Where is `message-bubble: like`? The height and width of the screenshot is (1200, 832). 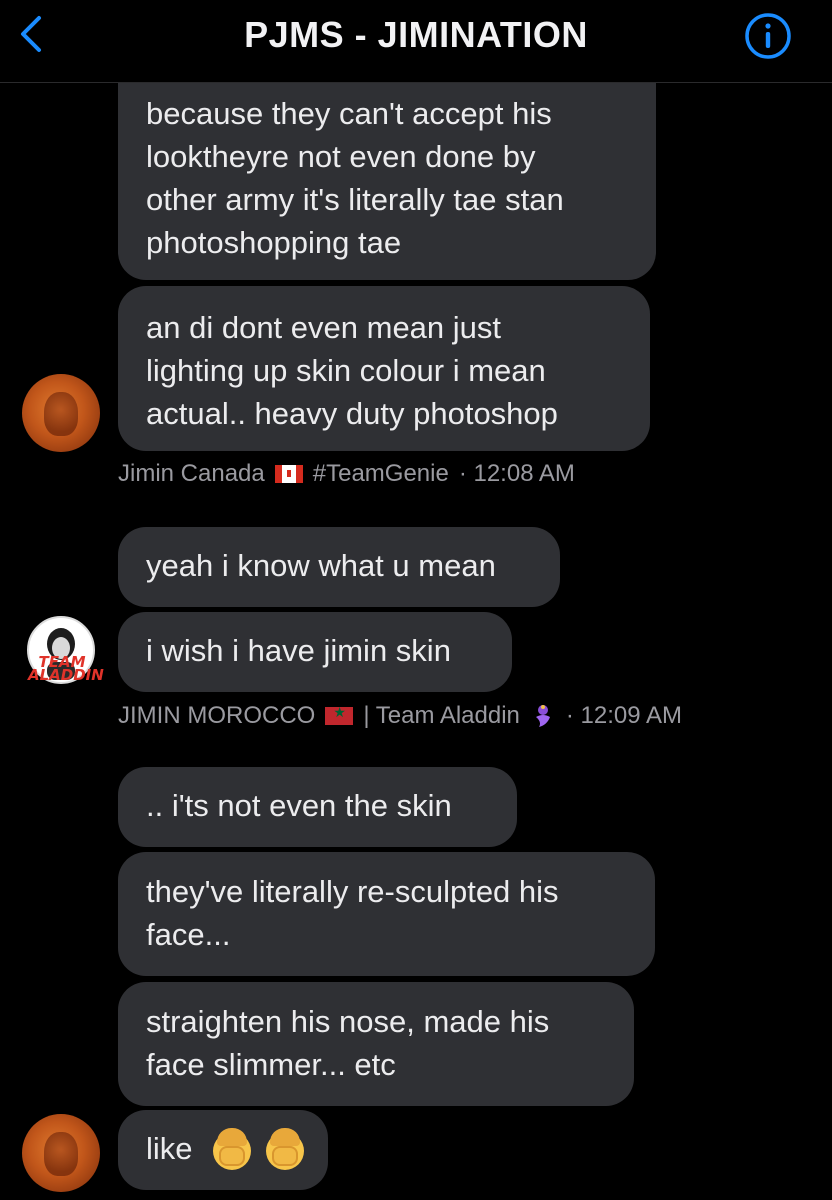
message-bubble: like is located at coordinates (223, 1150).